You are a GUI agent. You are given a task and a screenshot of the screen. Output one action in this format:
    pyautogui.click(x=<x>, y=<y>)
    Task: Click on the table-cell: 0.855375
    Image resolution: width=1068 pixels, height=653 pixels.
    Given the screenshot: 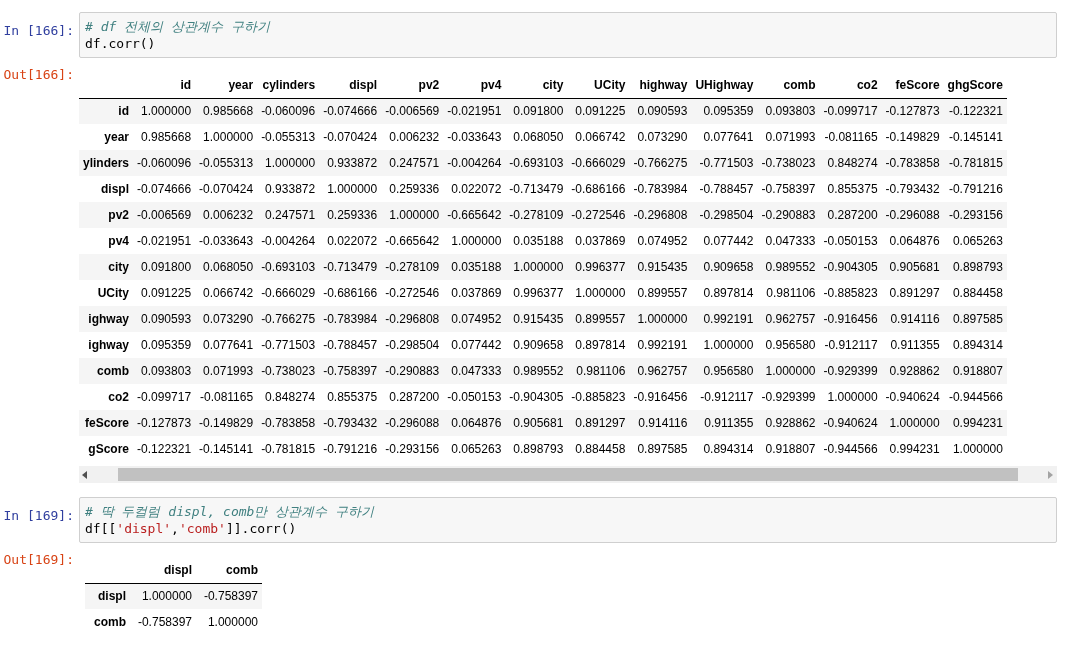 What is the action you would take?
    pyautogui.click(x=852, y=189)
    